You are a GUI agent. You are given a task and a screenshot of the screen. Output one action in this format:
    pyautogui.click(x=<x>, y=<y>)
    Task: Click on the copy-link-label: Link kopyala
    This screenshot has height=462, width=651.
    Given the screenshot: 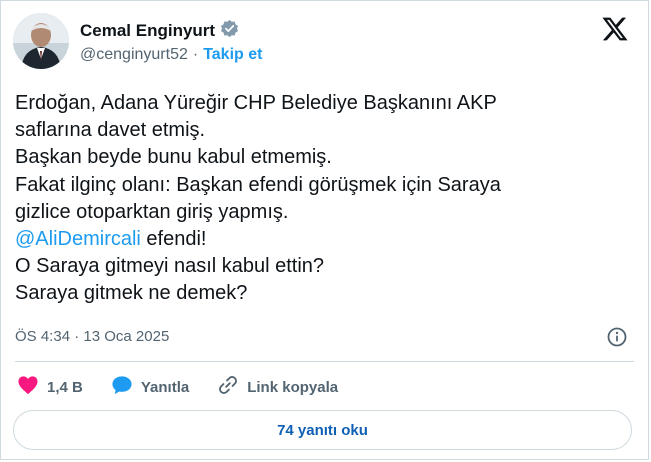 What is the action you would take?
    pyautogui.click(x=293, y=387)
    